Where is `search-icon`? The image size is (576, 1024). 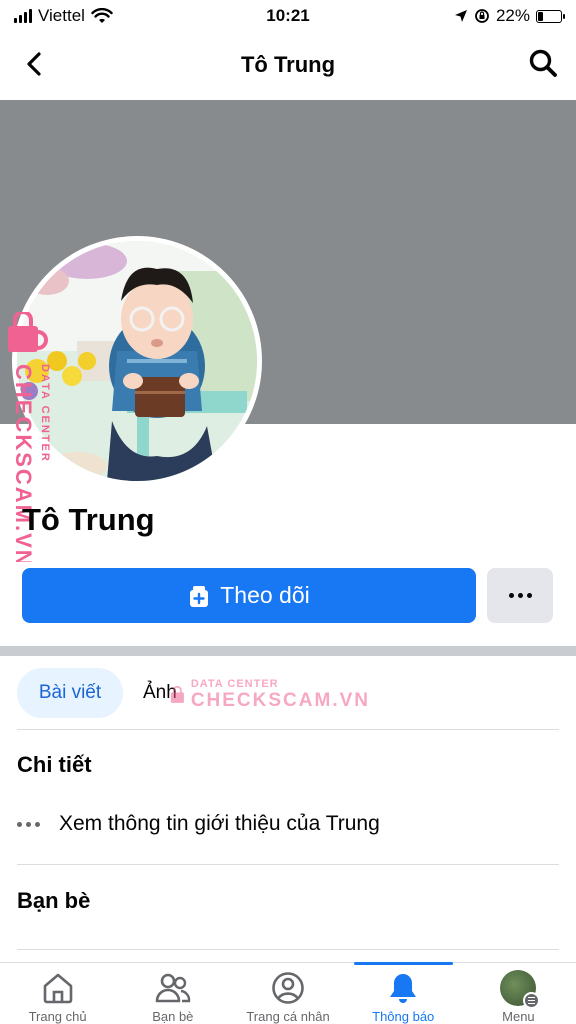 search-icon is located at coordinates (543, 63).